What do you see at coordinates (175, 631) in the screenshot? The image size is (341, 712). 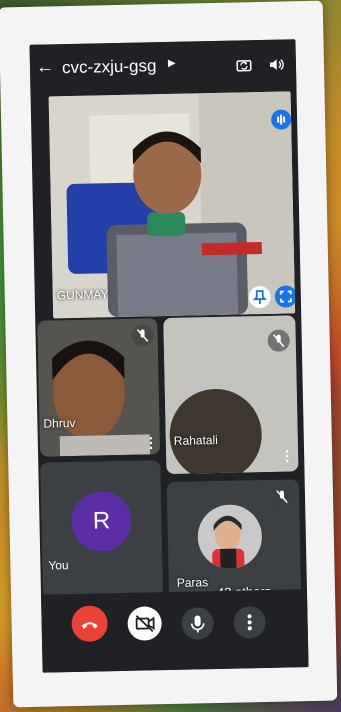 I see `call-controls` at bounding box center [175, 631].